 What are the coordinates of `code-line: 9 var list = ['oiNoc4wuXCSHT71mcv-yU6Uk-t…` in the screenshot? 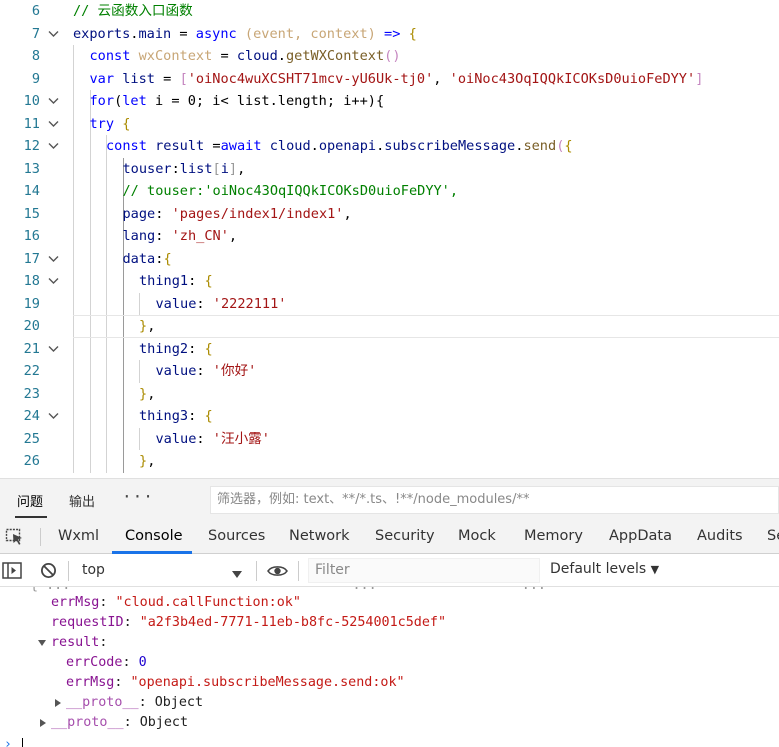 It's located at (389, 79).